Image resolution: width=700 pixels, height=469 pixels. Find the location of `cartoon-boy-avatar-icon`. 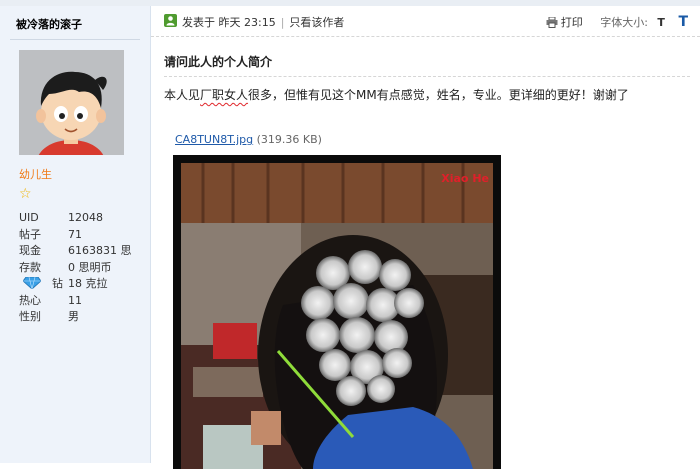

cartoon-boy-avatar-icon is located at coordinates (71, 102).